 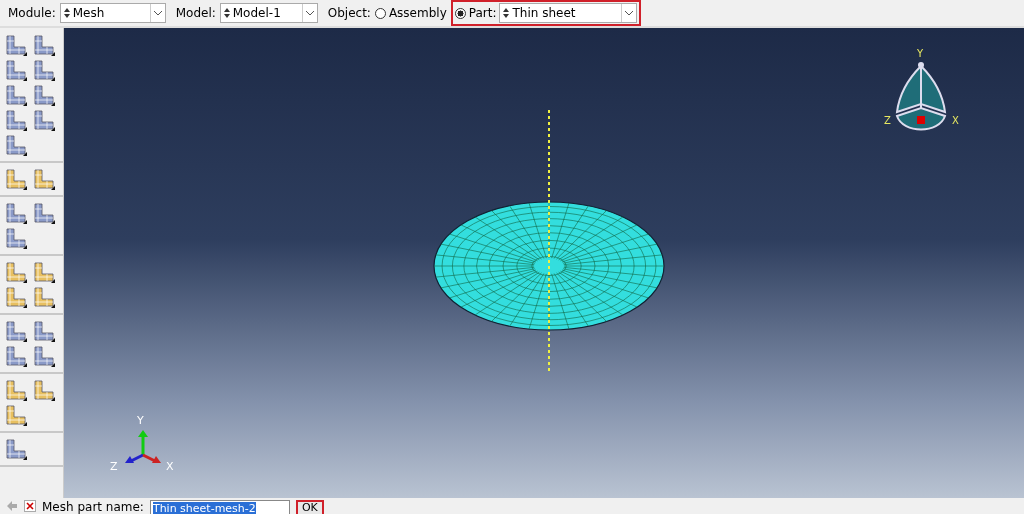 What do you see at coordinates (410, 13) in the screenshot?
I see `radio-button: Assembly` at bounding box center [410, 13].